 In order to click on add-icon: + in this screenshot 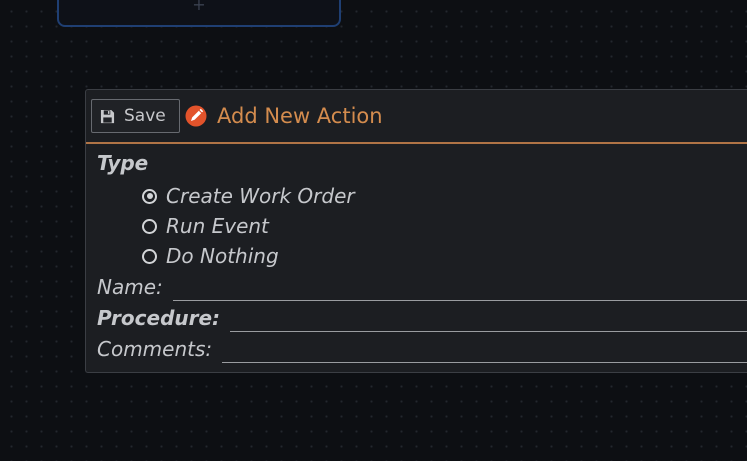, I will do `click(198, 6)`.